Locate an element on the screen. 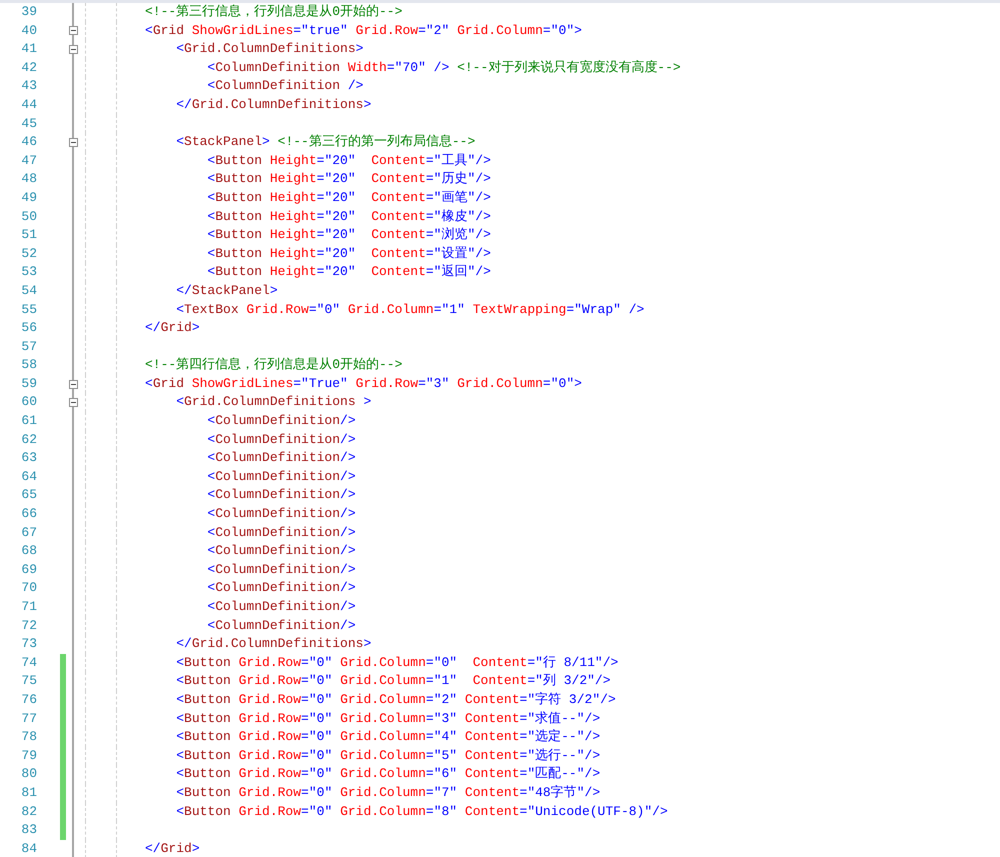  line-number: 63 is located at coordinates (28, 458).